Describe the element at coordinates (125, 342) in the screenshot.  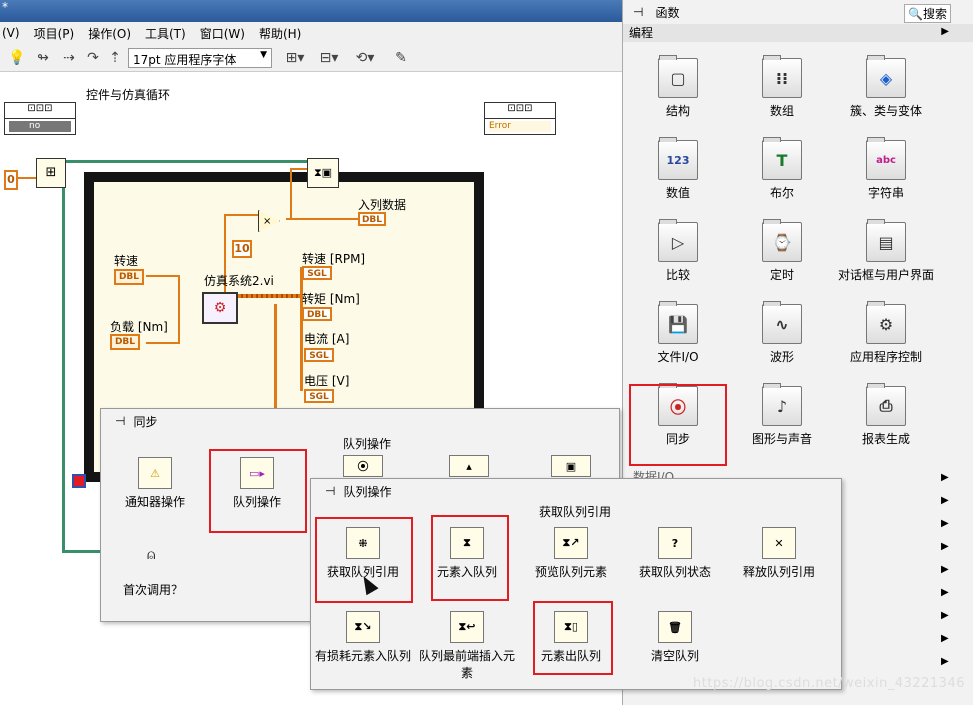
I see `load-control: DBL` at that location.